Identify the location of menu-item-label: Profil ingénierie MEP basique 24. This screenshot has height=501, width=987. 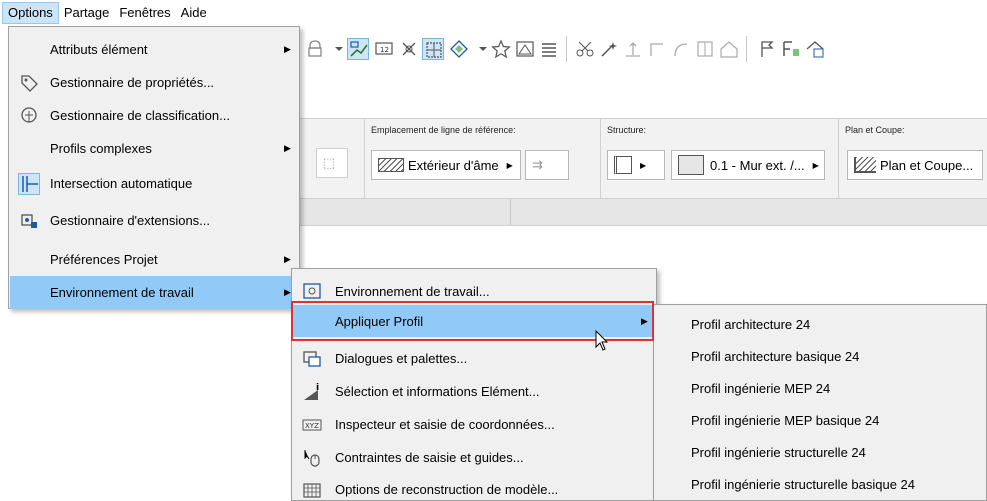
(785, 420).